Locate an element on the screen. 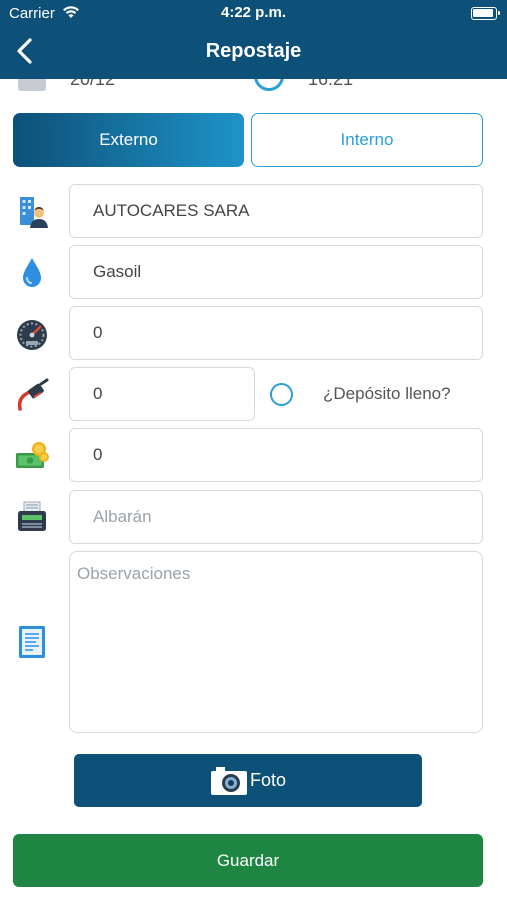 The image size is (507, 900). fuel-drop-icon is located at coordinates (32, 272).